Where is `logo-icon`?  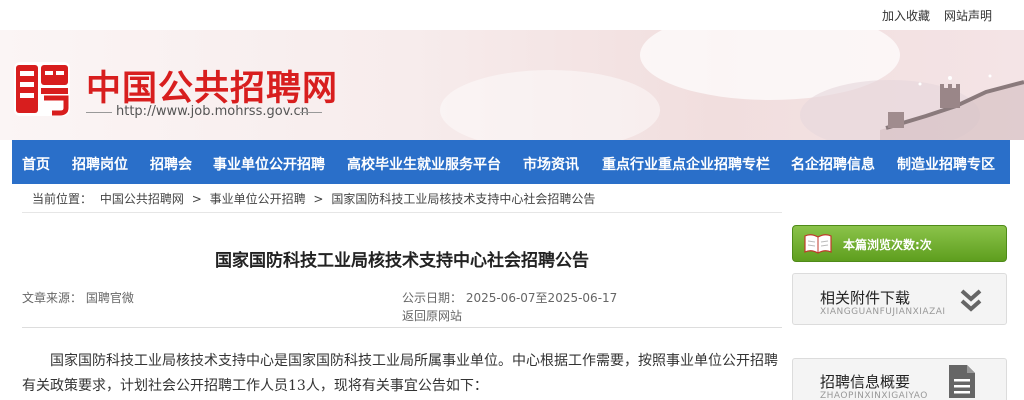 logo-icon is located at coordinates (42, 89).